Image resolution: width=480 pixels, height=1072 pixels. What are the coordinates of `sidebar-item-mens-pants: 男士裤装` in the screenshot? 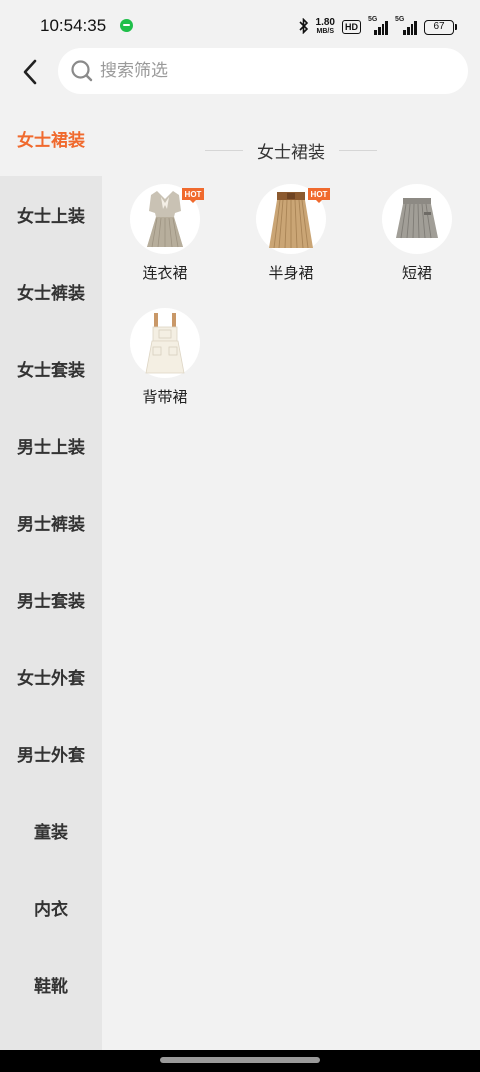 It's located at (51, 522).